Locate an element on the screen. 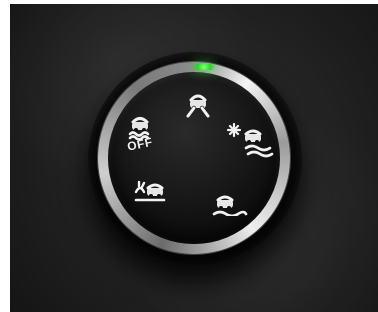 This screenshot has width=378, height=312. mode-indicator-led is located at coordinates (204, 67).